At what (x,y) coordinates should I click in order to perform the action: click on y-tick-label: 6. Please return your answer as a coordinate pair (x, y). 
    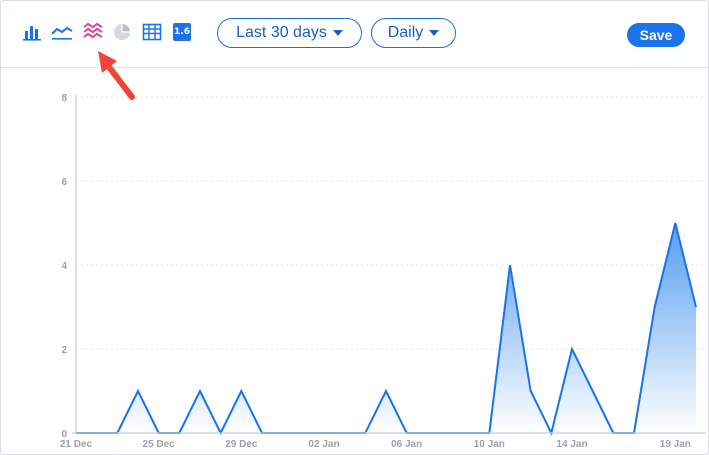
    Looking at the image, I should click on (64, 182).